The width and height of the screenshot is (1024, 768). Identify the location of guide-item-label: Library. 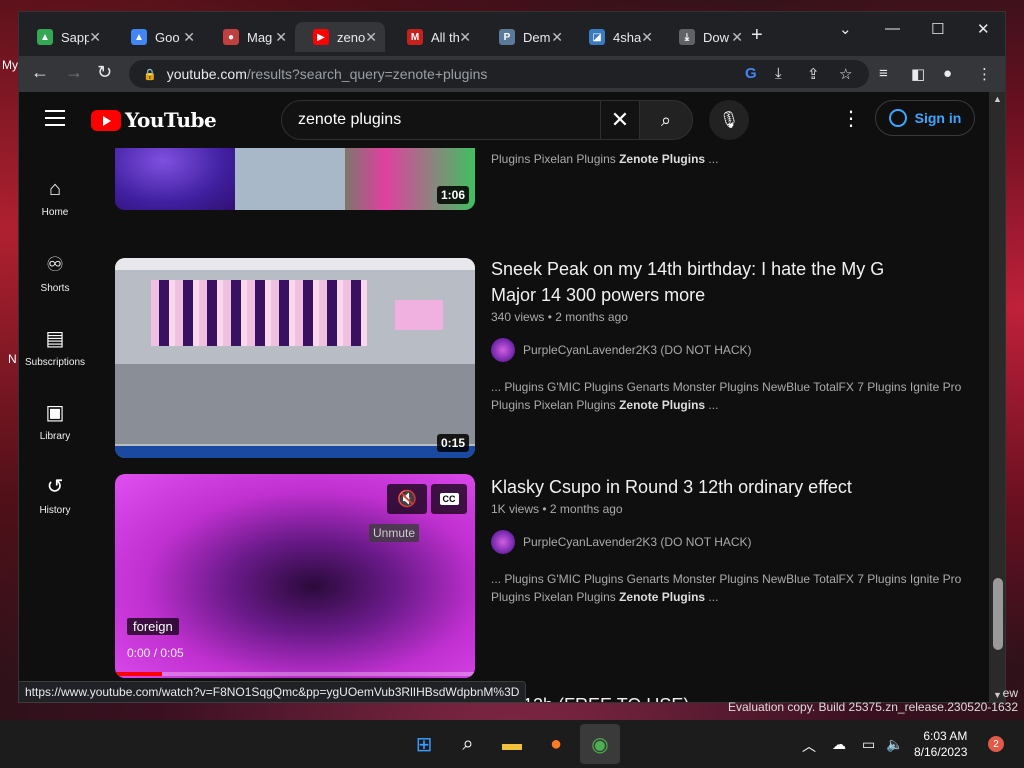
(55, 436).